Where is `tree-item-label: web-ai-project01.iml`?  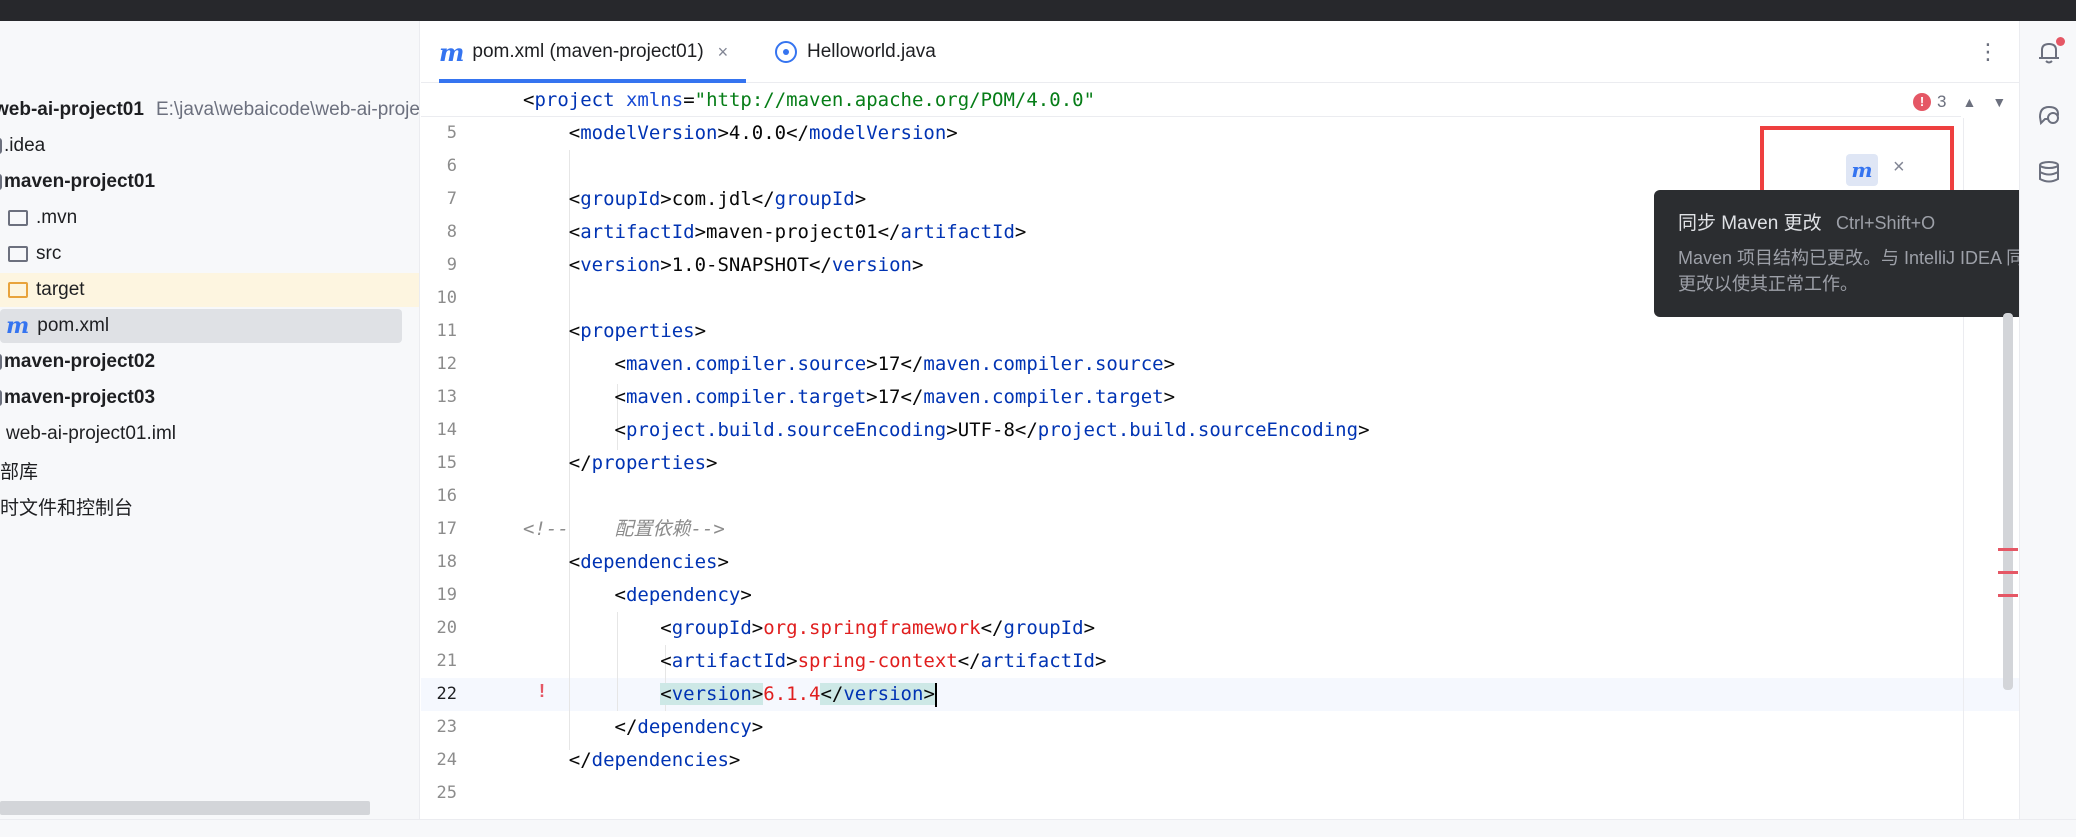 tree-item-label: web-ai-project01.iml is located at coordinates (91, 433).